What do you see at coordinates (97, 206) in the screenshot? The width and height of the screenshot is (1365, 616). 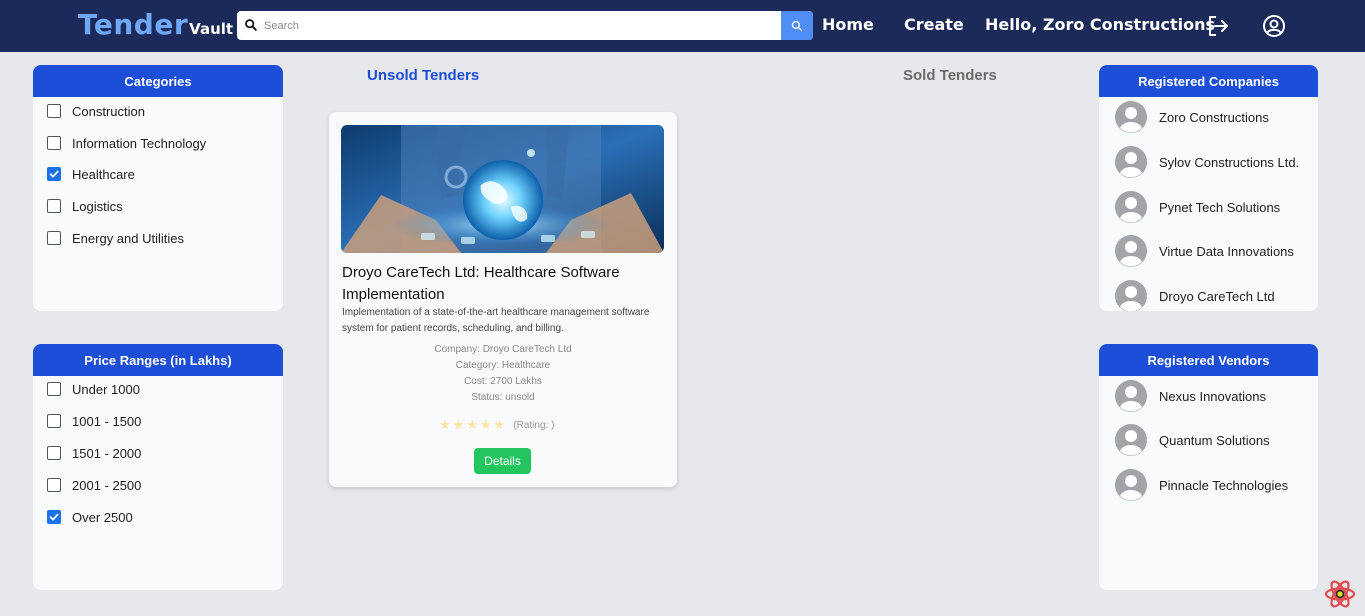 I see `category-label: Logistics` at bounding box center [97, 206].